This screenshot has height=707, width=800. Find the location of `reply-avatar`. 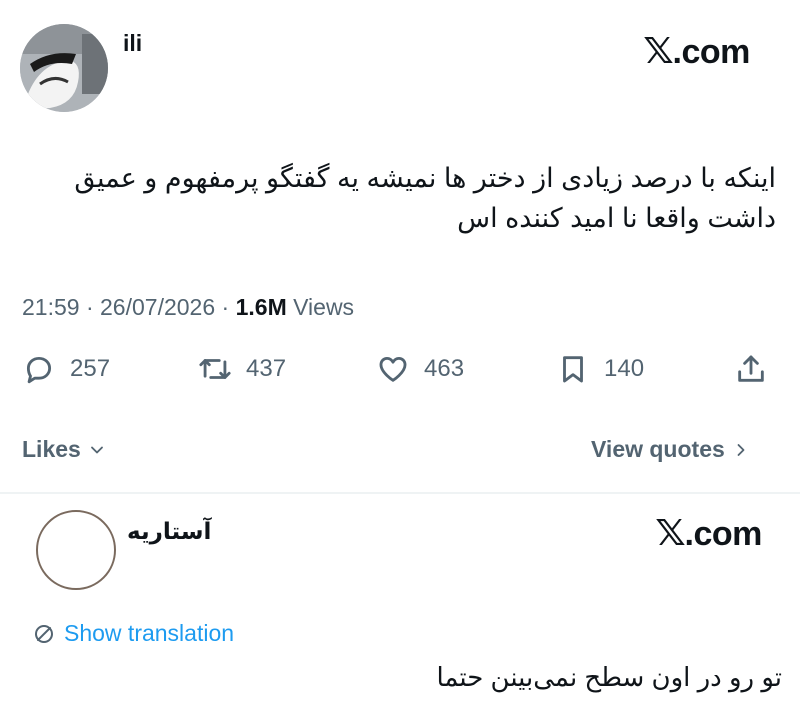

reply-avatar is located at coordinates (76, 550).